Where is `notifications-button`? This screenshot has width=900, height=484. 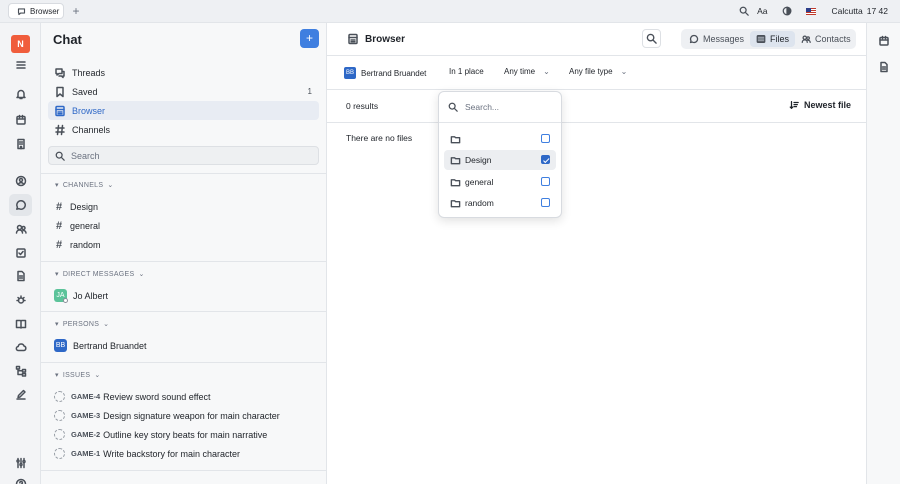
notifications-button is located at coordinates (20, 94).